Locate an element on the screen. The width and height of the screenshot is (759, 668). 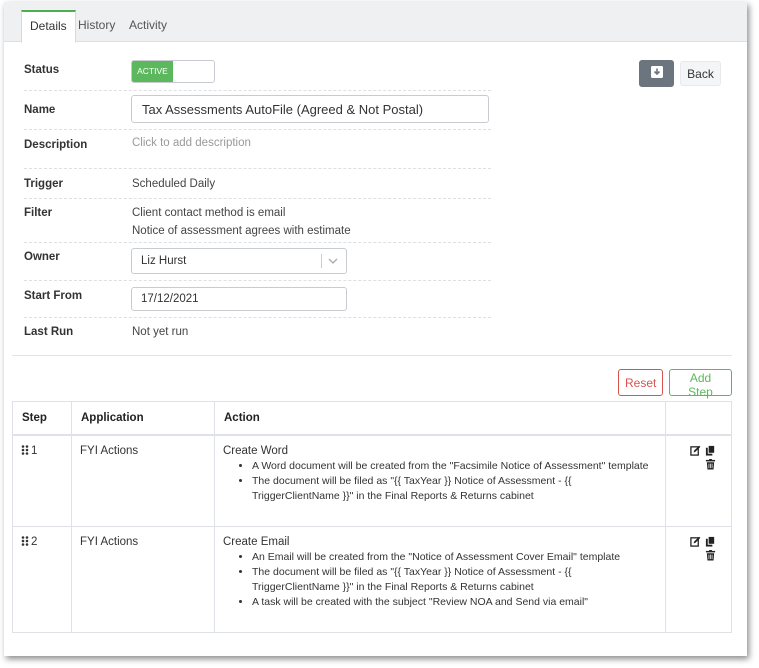
start-from-input is located at coordinates (239, 299).